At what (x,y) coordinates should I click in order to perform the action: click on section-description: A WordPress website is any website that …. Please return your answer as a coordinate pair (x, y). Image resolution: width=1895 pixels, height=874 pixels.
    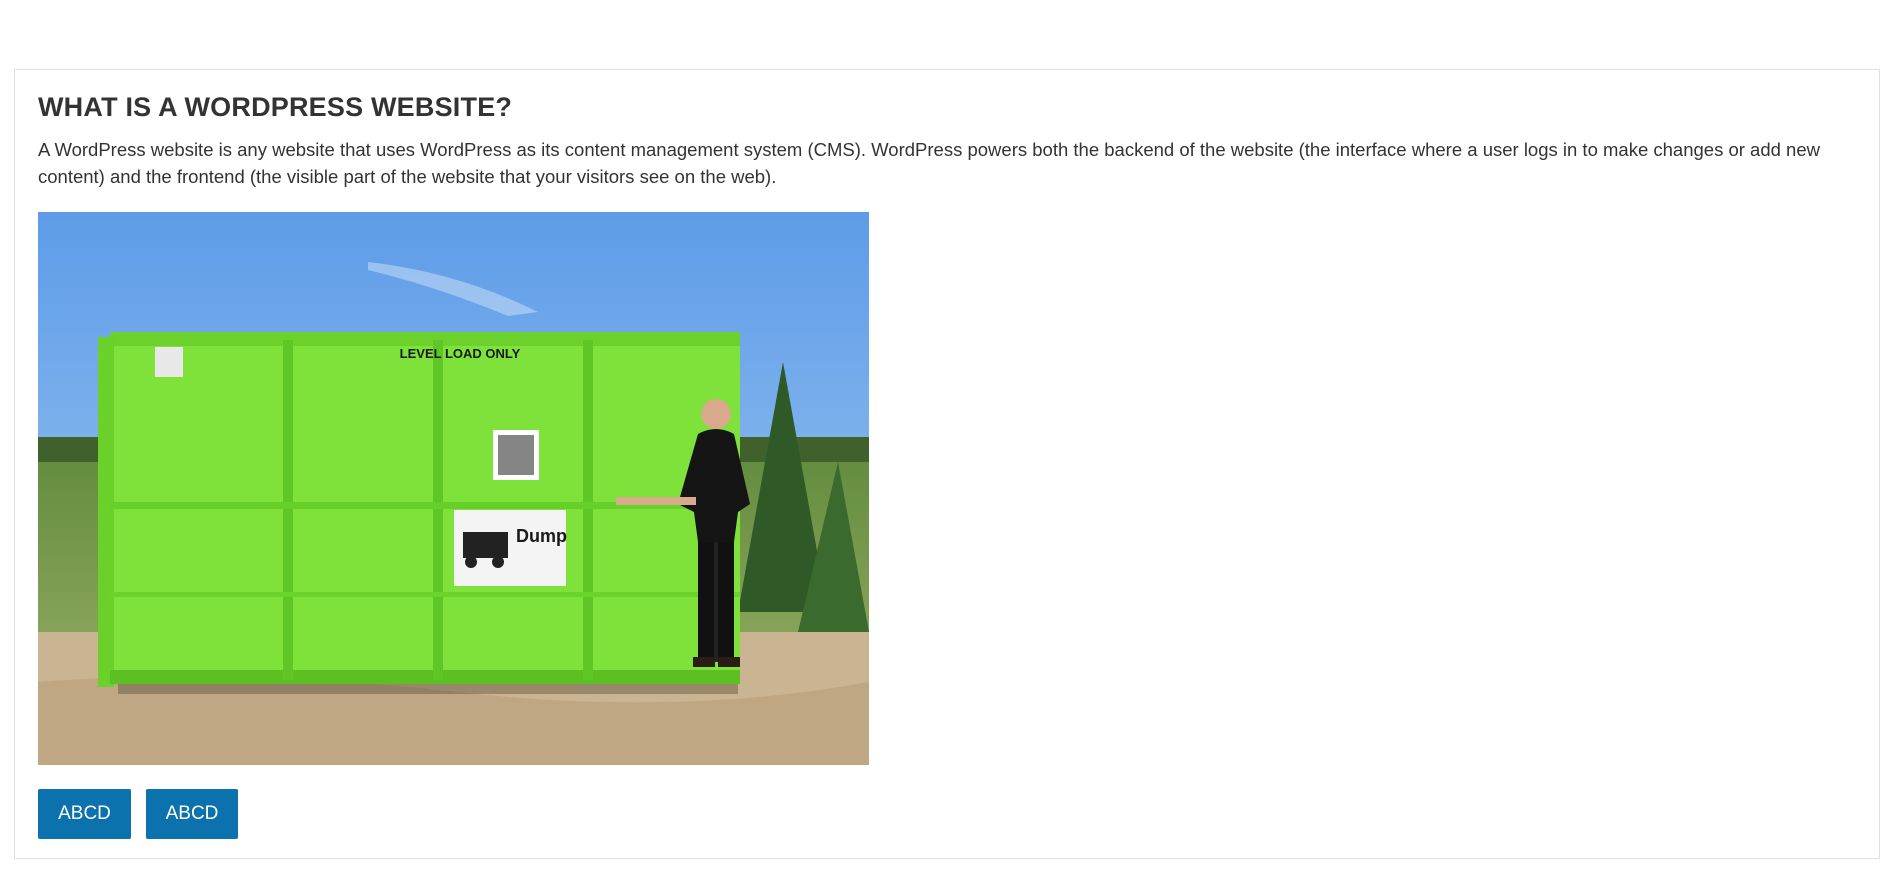
    Looking at the image, I should click on (929, 163).